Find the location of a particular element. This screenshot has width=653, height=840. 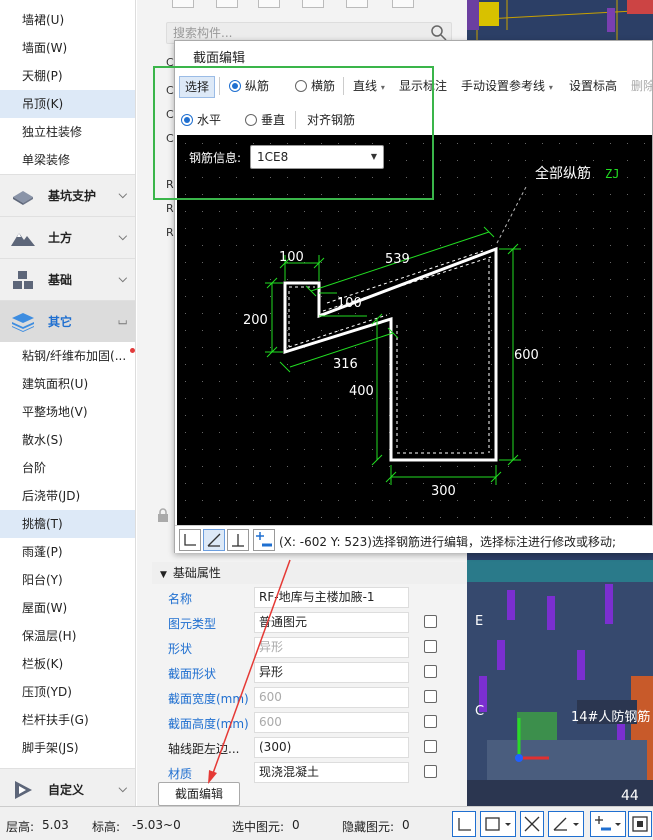

nav-item-label: 栏板(K) is located at coordinates (43, 664).